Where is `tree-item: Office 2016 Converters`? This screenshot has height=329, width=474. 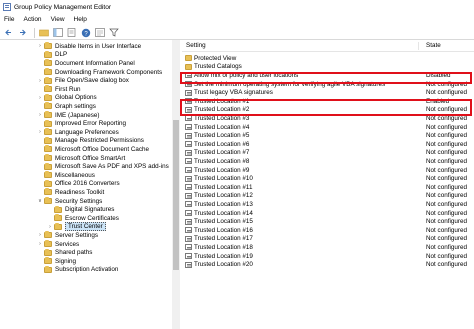 tree-item: Office 2016 Converters is located at coordinates (78, 184).